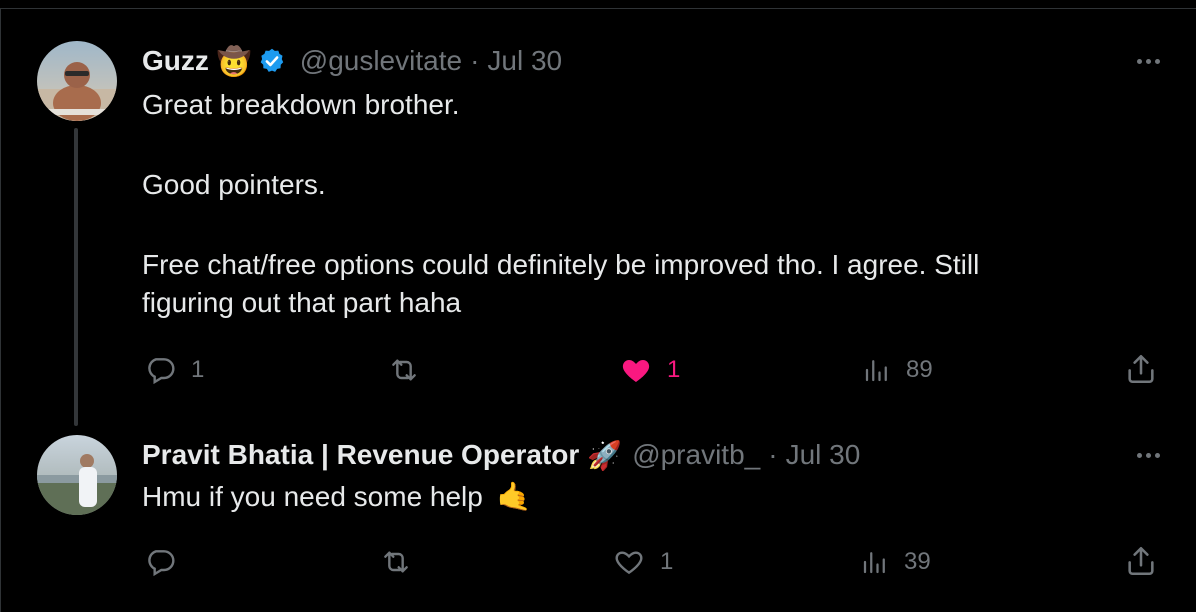  What do you see at coordinates (897, 370) in the screenshot?
I see `views-button: 89` at bounding box center [897, 370].